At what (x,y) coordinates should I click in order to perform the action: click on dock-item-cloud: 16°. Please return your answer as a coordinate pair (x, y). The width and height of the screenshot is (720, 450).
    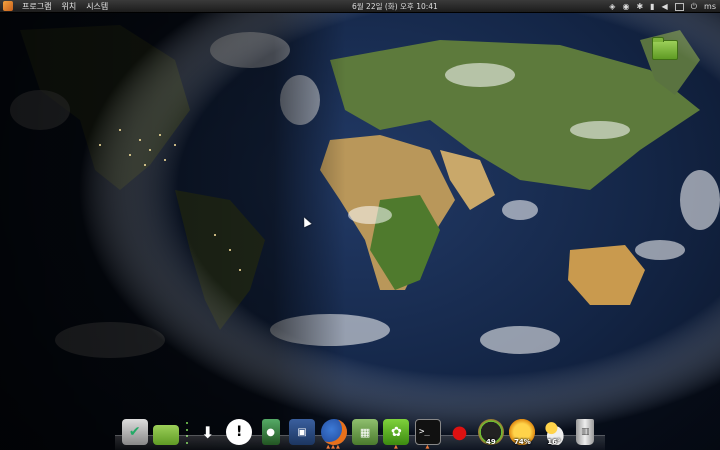
    Looking at the image, I should click on (553, 432).